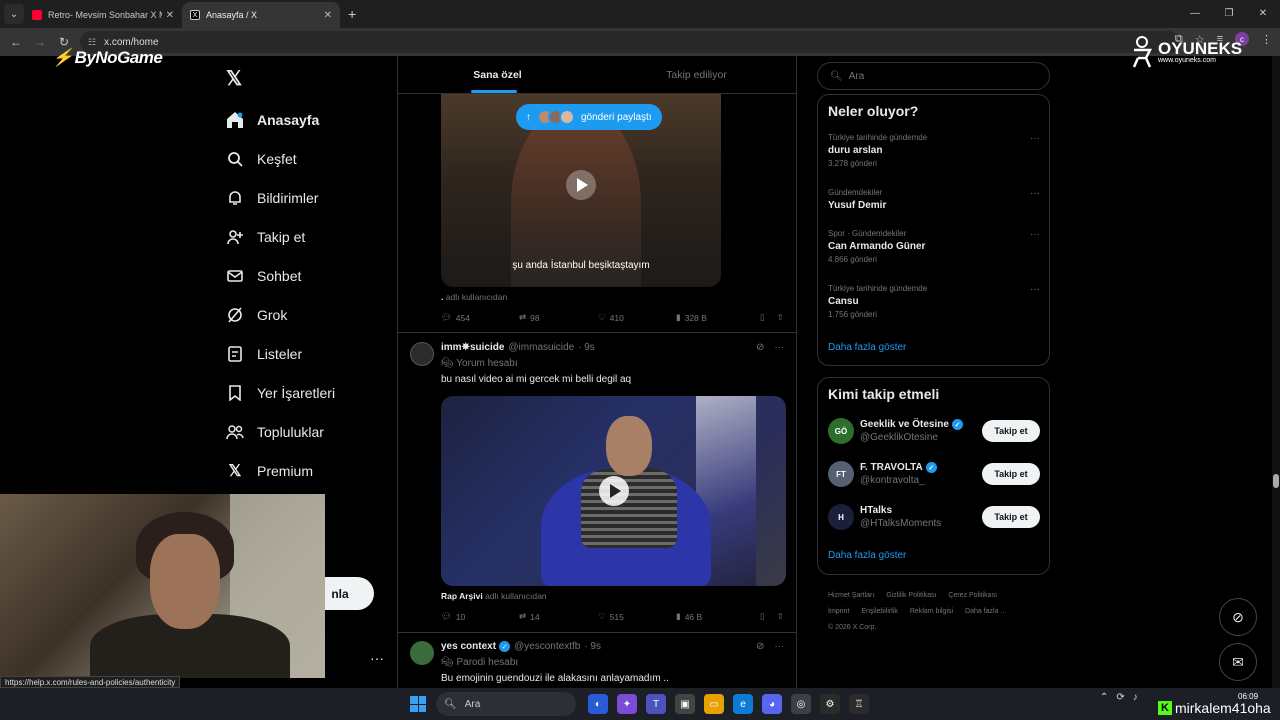 The height and width of the screenshot is (720, 1280). I want to click on app-icon: ◐, so click(598, 704).